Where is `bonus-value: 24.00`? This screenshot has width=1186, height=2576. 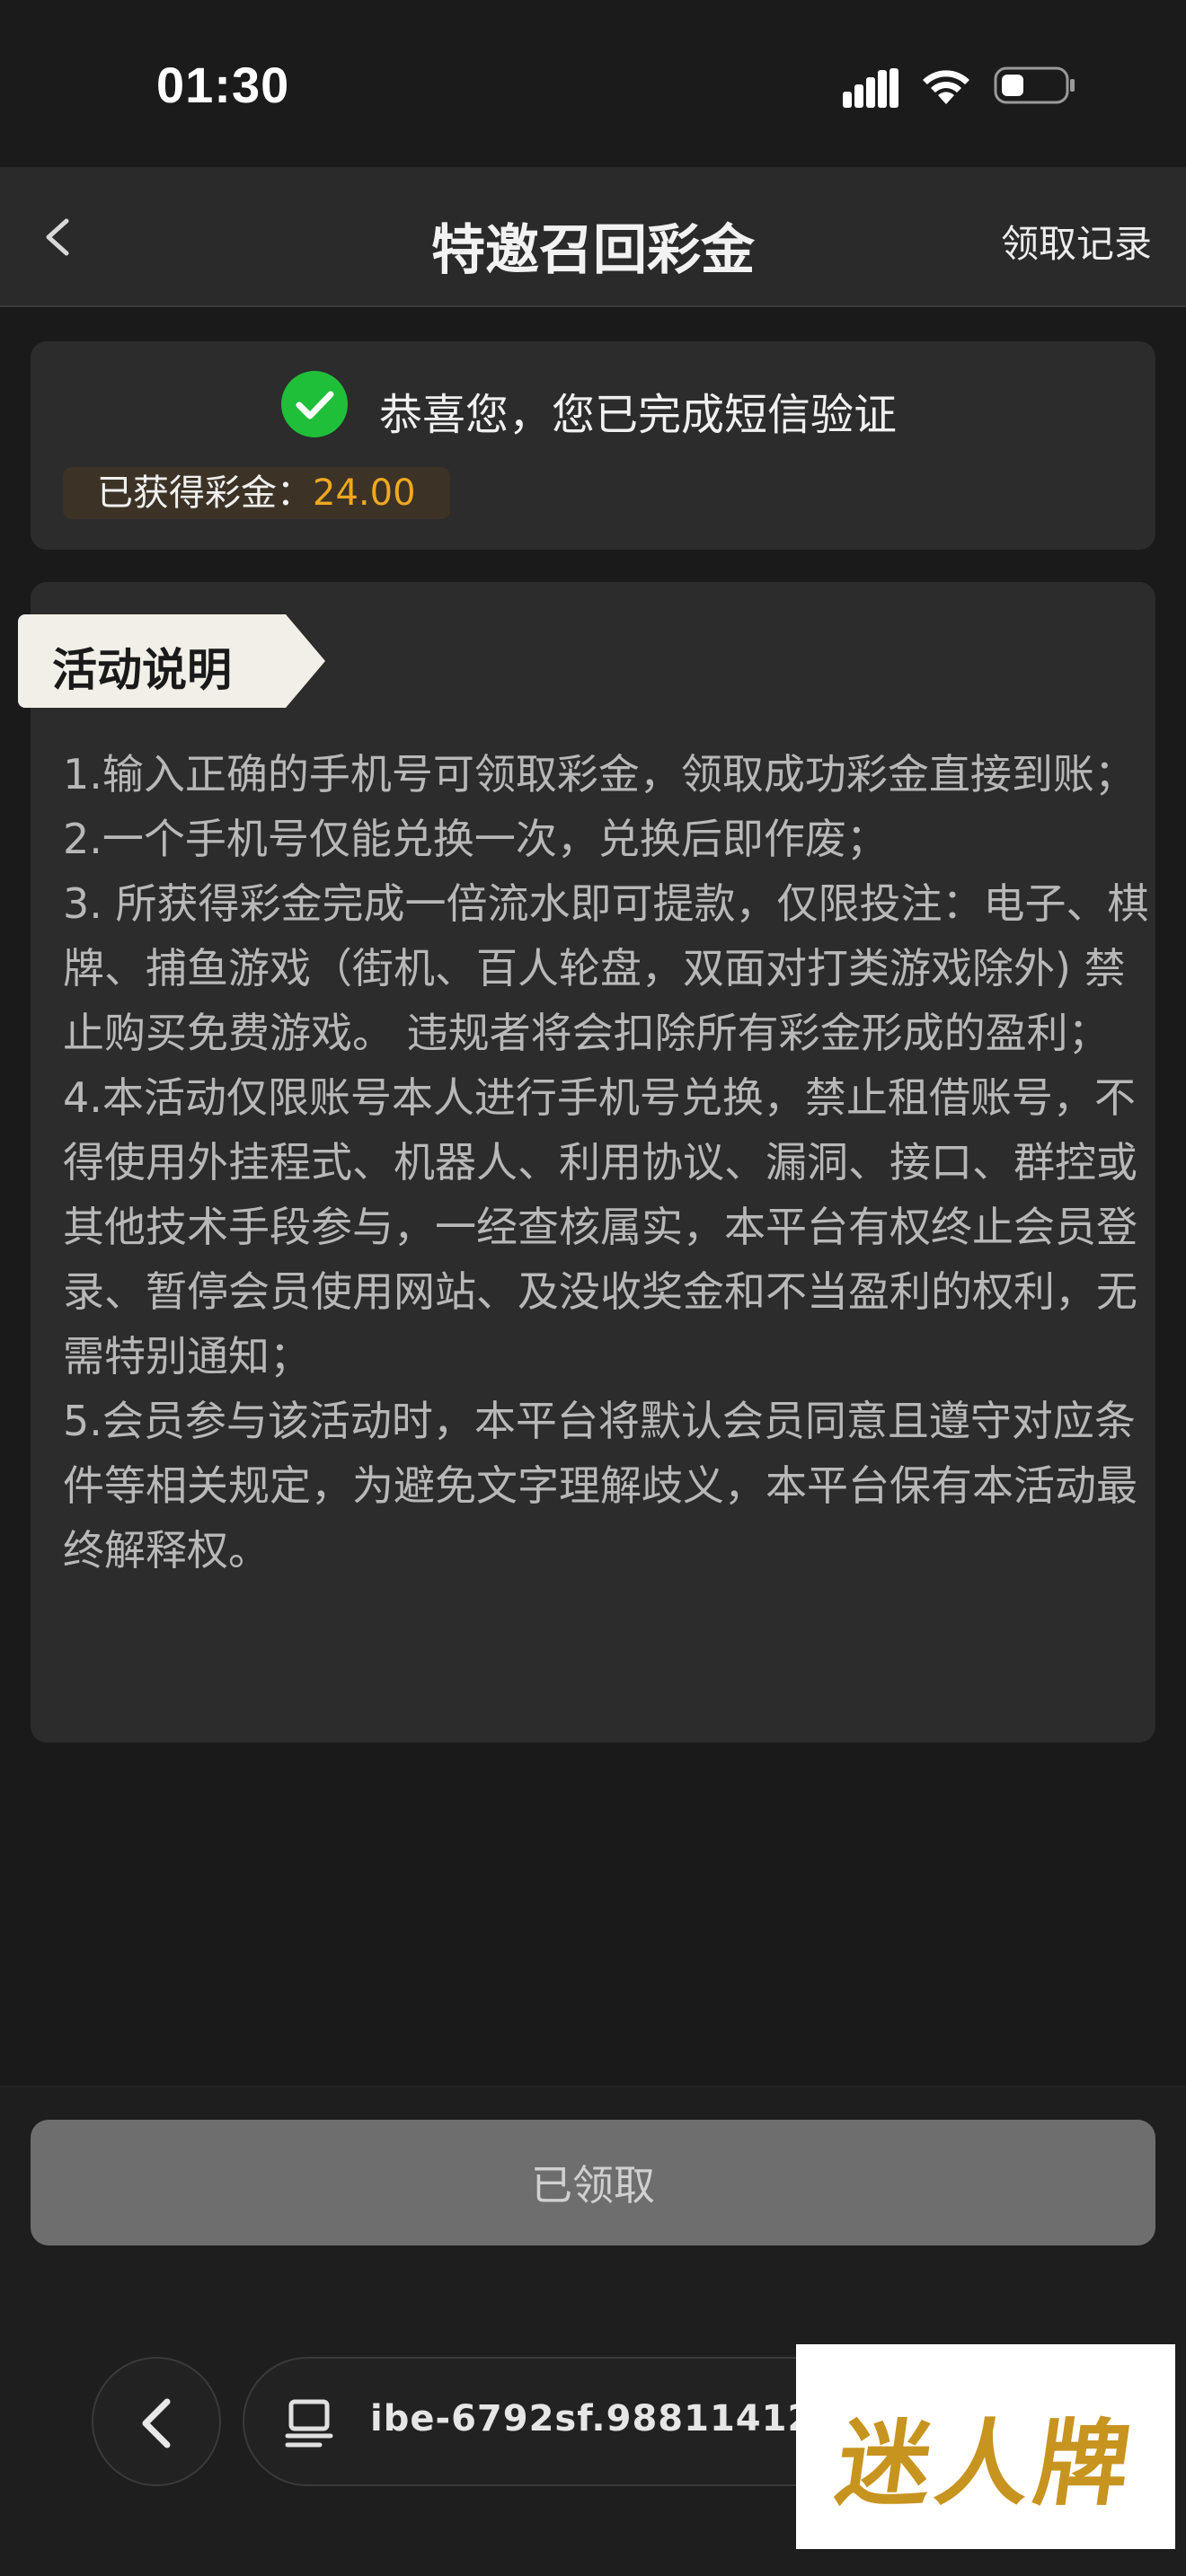
bonus-value: 24.00 is located at coordinates (364, 493).